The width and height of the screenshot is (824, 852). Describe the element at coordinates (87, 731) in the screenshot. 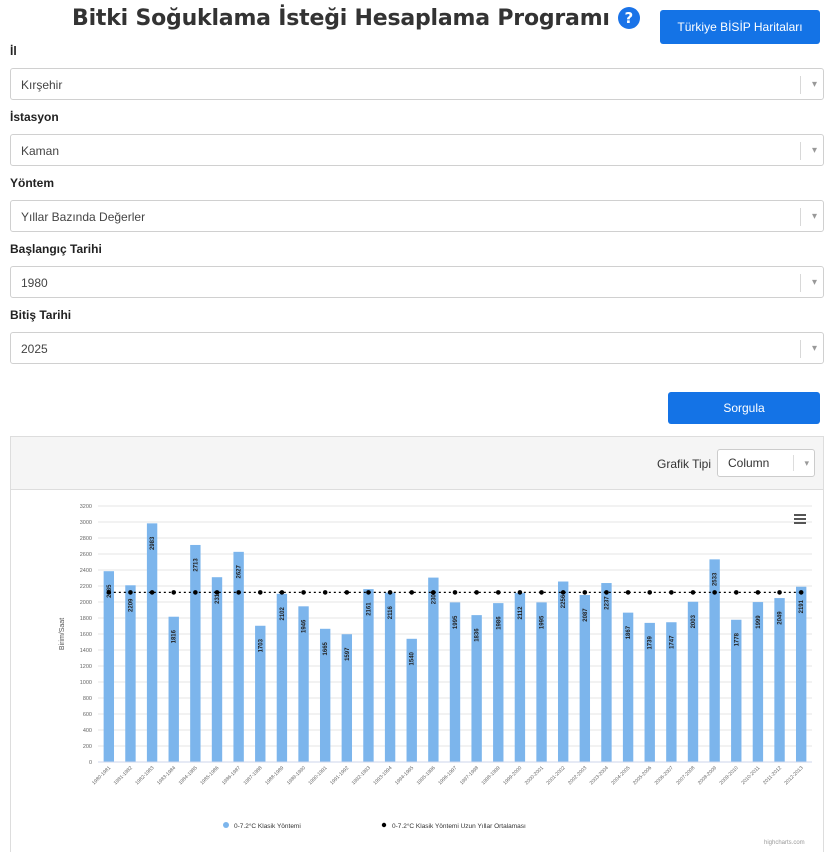

I see `y-tick-label: 400` at that location.